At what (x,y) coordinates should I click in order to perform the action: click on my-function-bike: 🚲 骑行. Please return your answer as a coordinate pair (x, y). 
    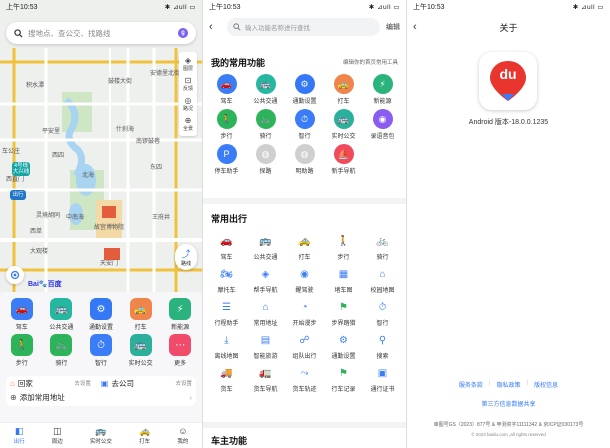
    Looking at the image, I should click on (265, 124).